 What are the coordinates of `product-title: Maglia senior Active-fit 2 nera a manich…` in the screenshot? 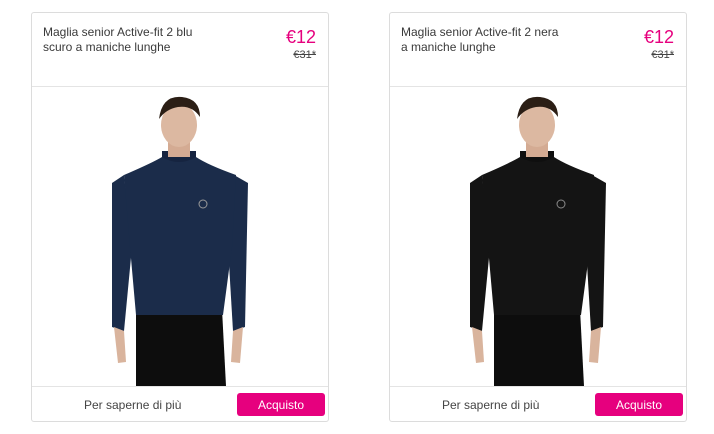 It's located at (481, 40).